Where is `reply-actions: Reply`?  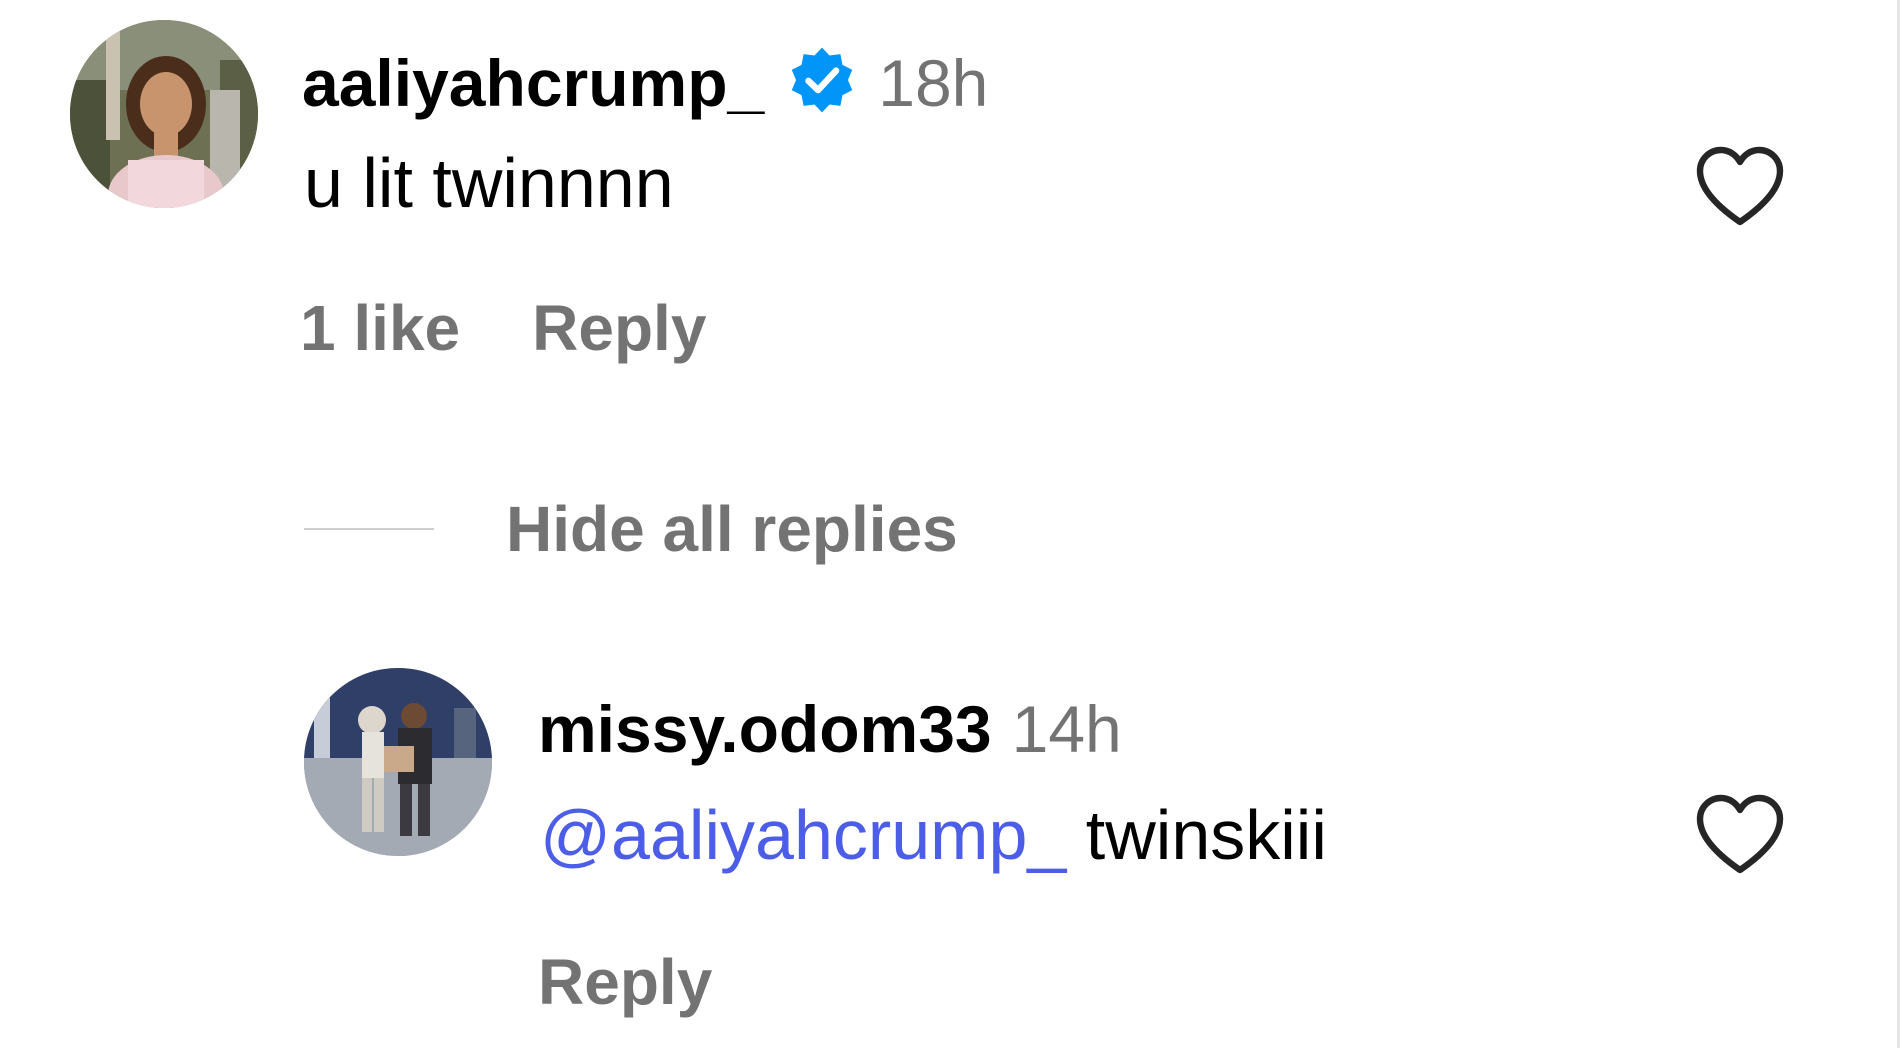
reply-actions: Reply is located at coordinates (625, 982).